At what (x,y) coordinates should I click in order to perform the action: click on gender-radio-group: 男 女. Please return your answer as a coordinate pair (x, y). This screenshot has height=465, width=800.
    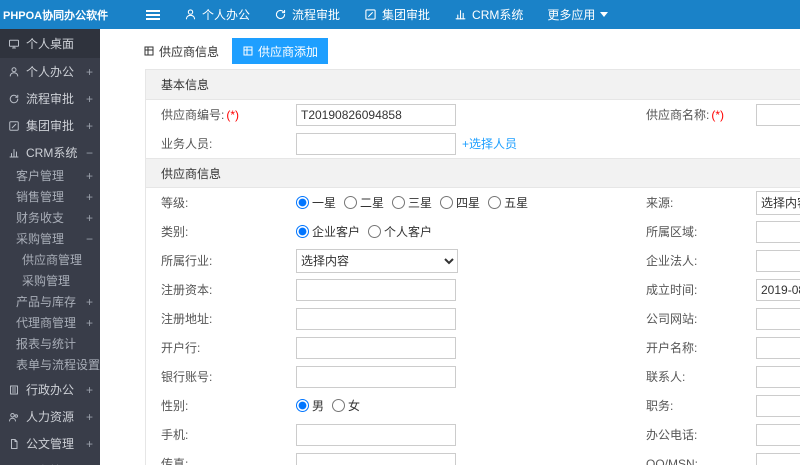
    Looking at the image, I should click on (471, 405).